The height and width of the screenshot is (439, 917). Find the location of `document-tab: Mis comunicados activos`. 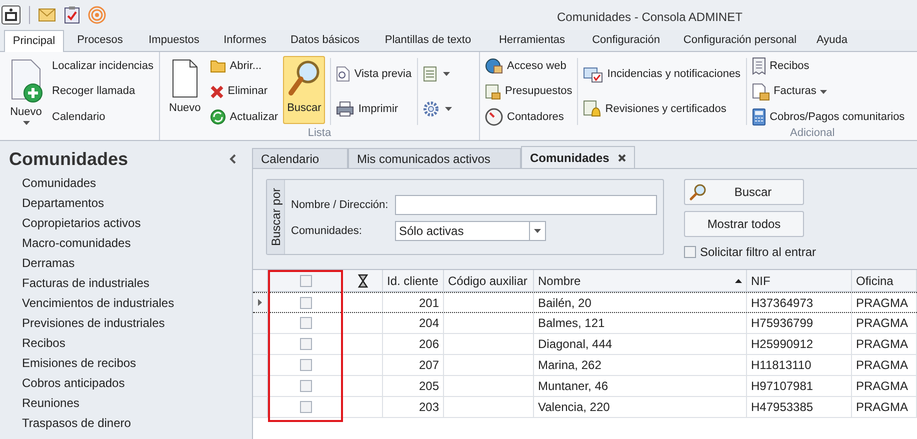

document-tab: Mis comunicados activos is located at coordinates (434, 158).